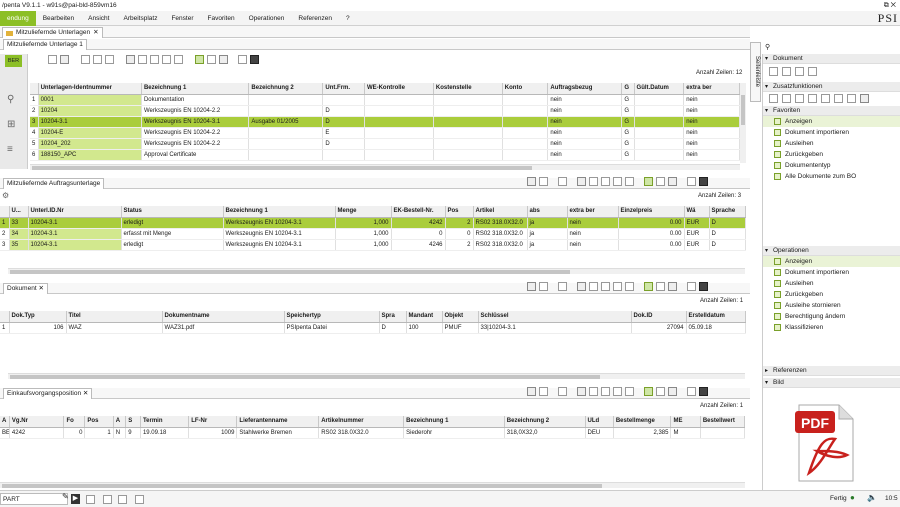  I want to click on table-cell: Werkszeugnis EN 10204-2.2, so click(195, 144).